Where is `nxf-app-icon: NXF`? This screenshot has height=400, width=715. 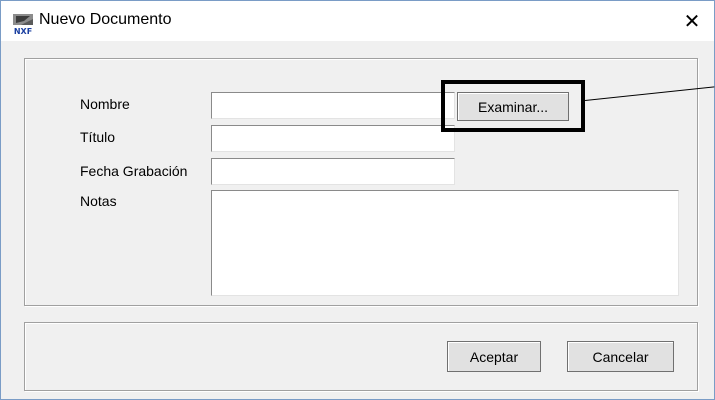
nxf-app-icon: NXF is located at coordinates (23, 24).